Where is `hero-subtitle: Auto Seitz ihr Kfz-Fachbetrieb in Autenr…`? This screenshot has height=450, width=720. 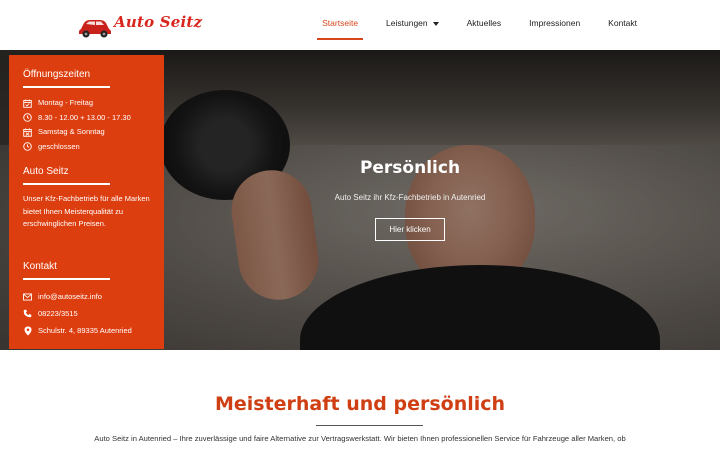 hero-subtitle: Auto Seitz ihr Kfz-Fachbetrieb in Autenr… is located at coordinates (410, 197).